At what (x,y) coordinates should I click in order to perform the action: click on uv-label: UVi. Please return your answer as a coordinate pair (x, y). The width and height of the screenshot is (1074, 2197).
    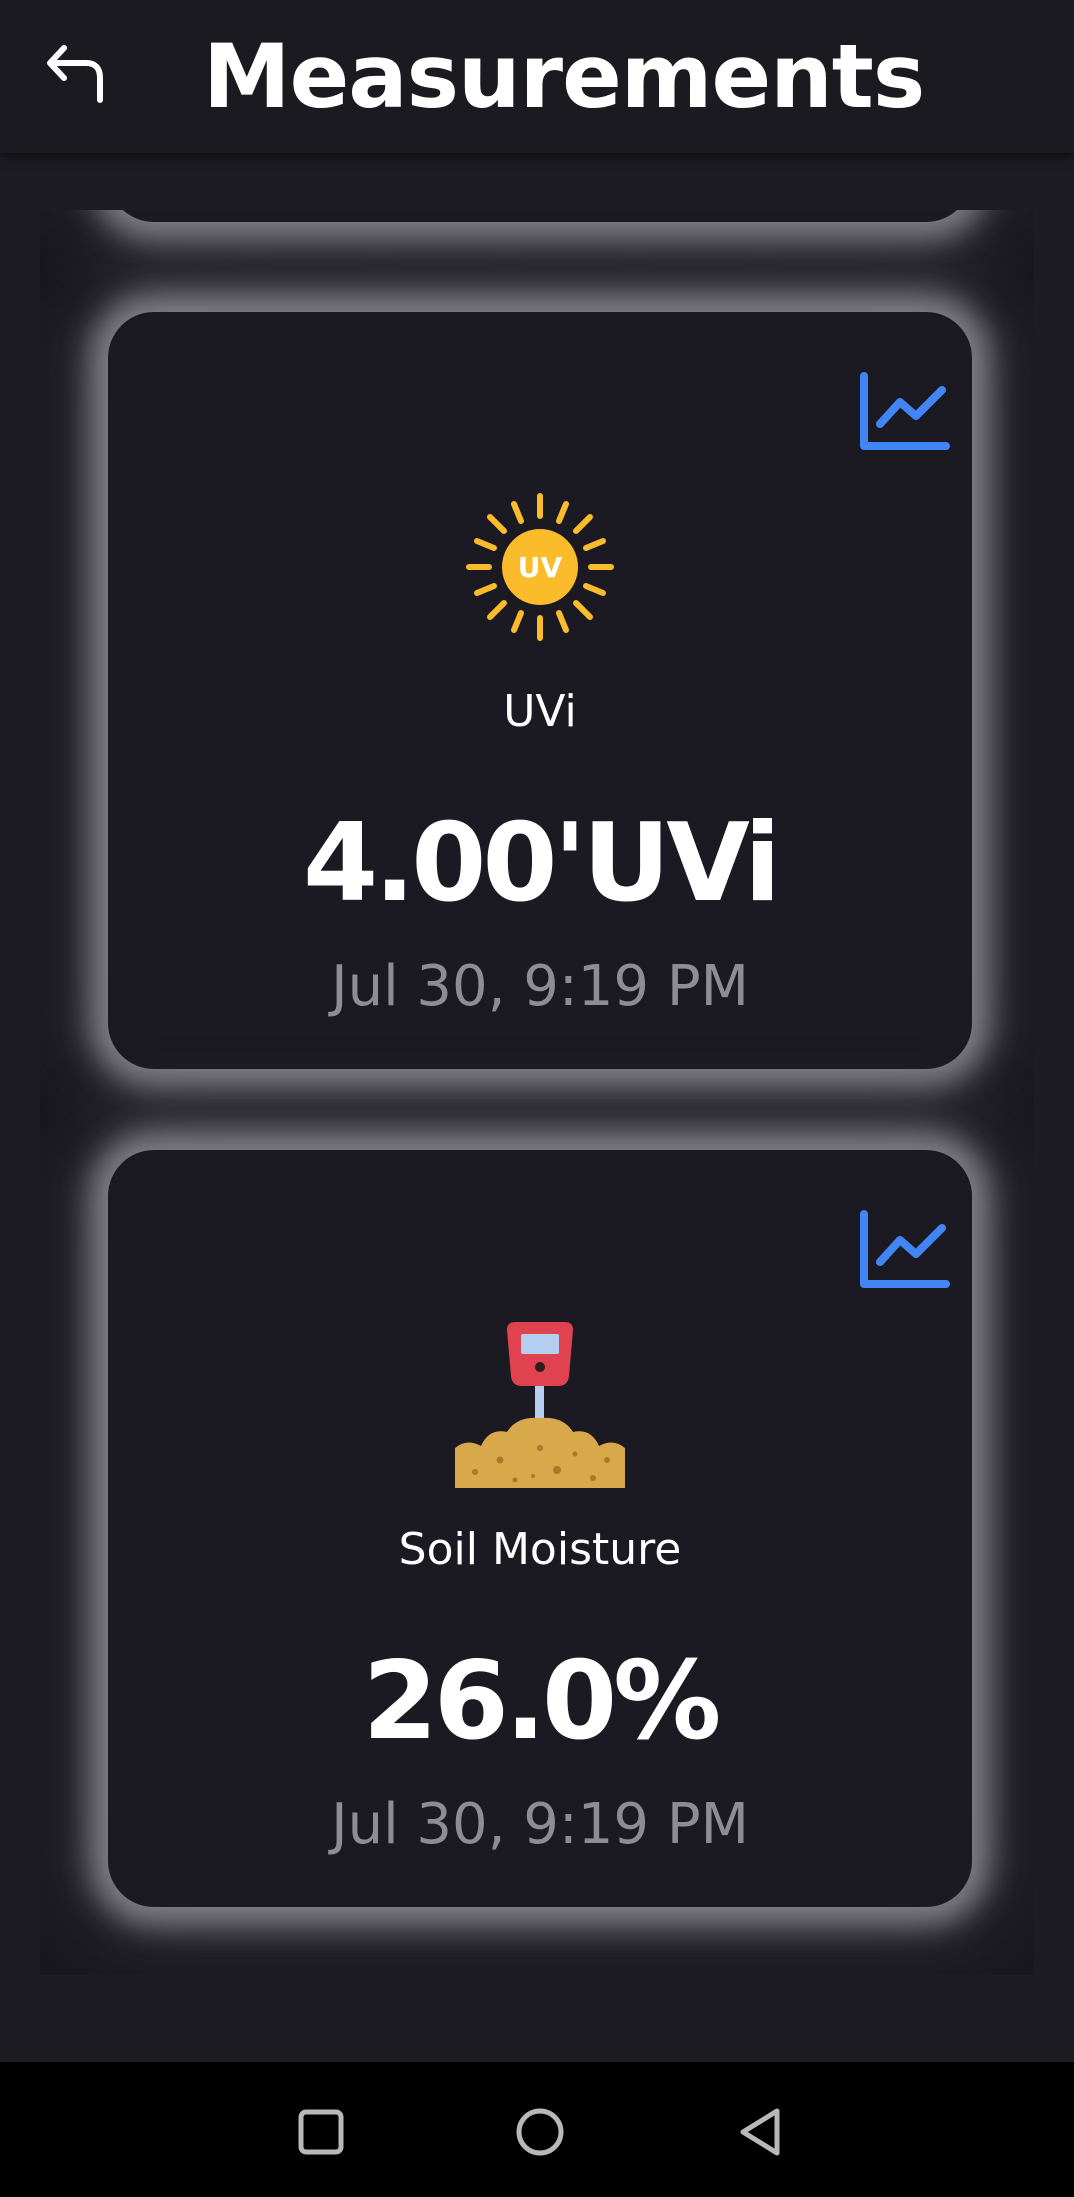
    Looking at the image, I should click on (540, 711).